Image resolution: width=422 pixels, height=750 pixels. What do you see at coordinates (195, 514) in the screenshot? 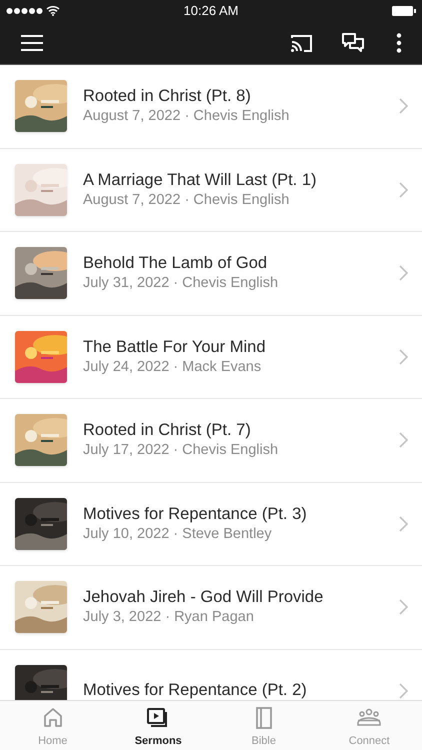
I see `sermon-title: Motives for Repentance (Pt. 3)` at bounding box center [195, 514].